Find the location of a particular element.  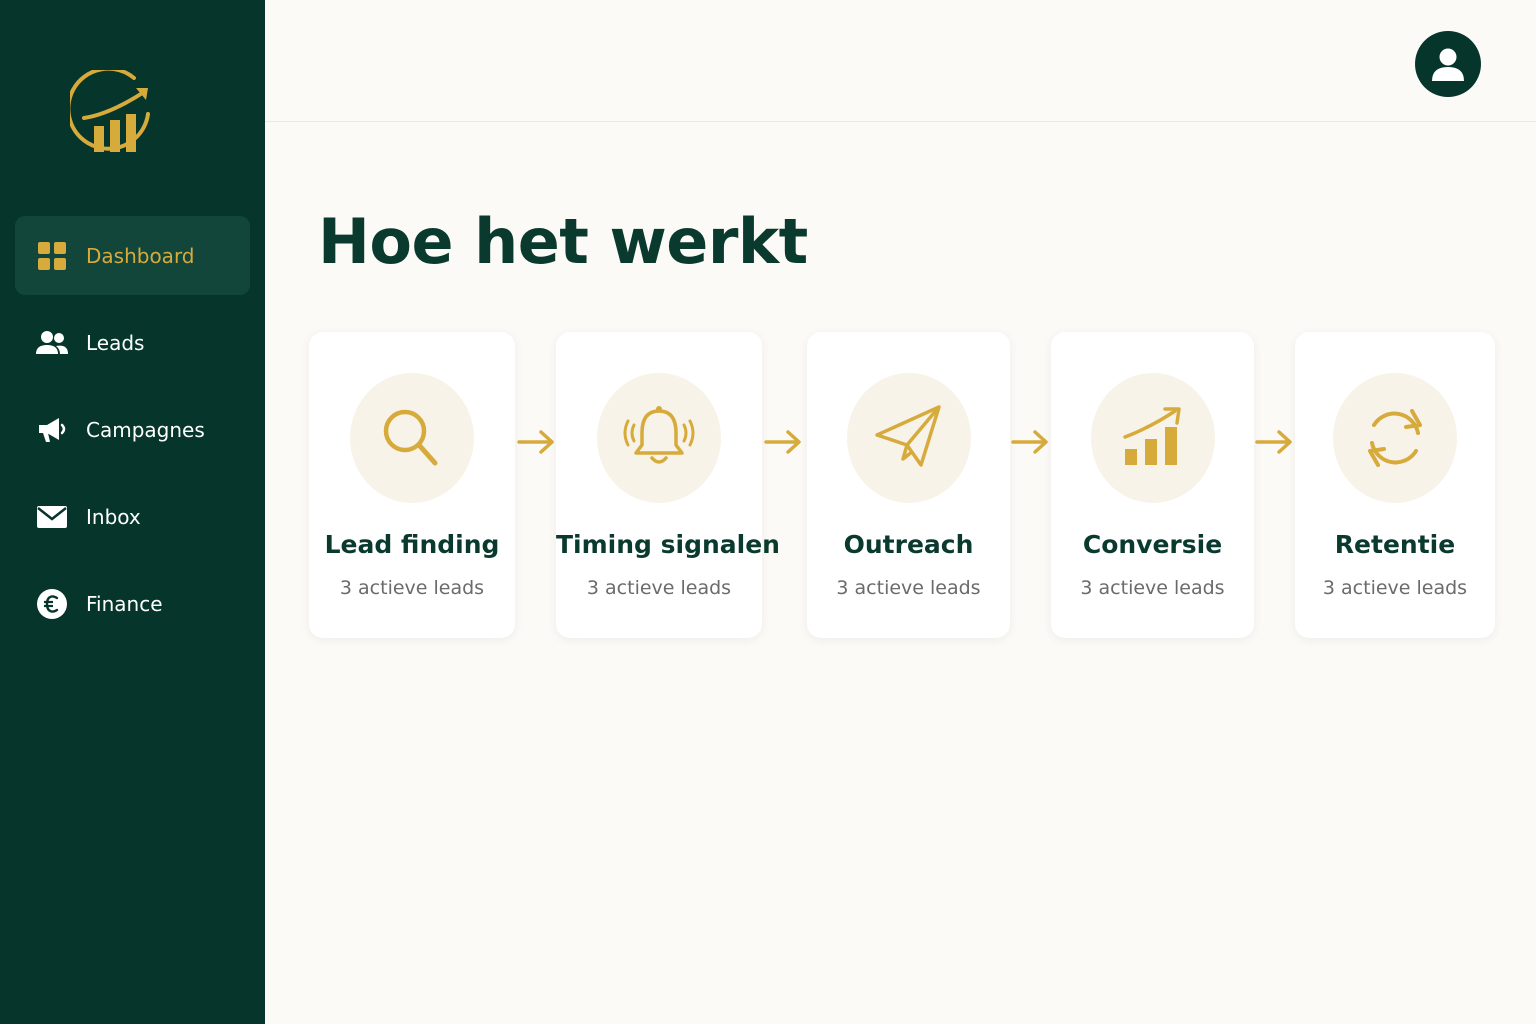

euro-icon is located at coordinates (52, 604).